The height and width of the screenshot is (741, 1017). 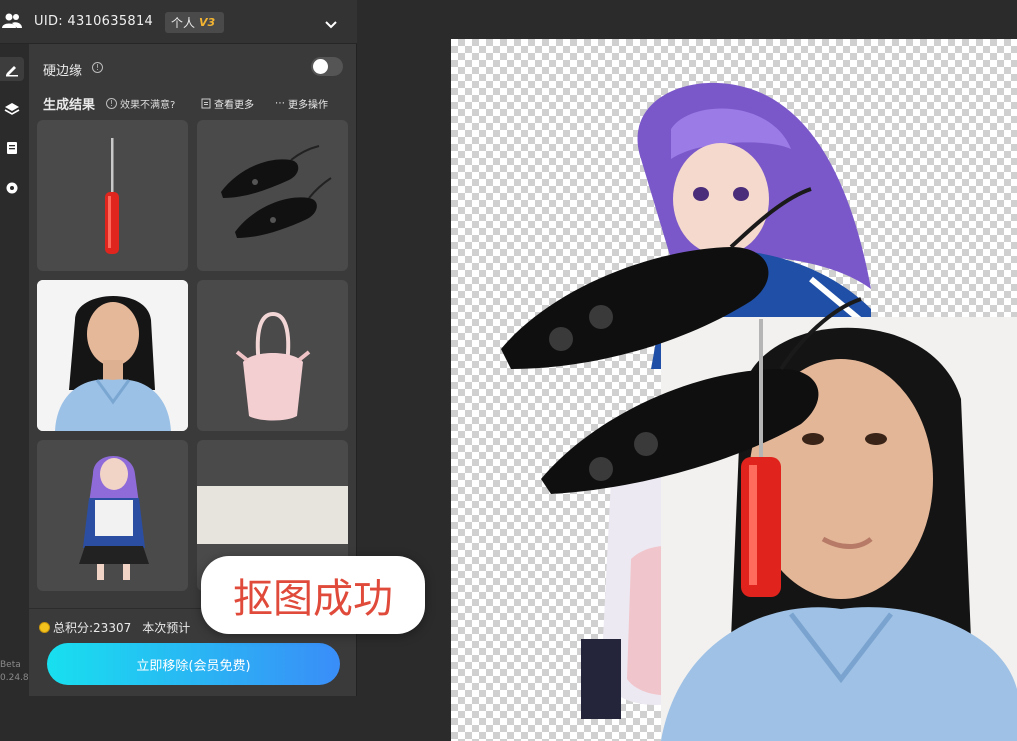 I want to click on chevron-down-icon, so click(x=331, y=24).